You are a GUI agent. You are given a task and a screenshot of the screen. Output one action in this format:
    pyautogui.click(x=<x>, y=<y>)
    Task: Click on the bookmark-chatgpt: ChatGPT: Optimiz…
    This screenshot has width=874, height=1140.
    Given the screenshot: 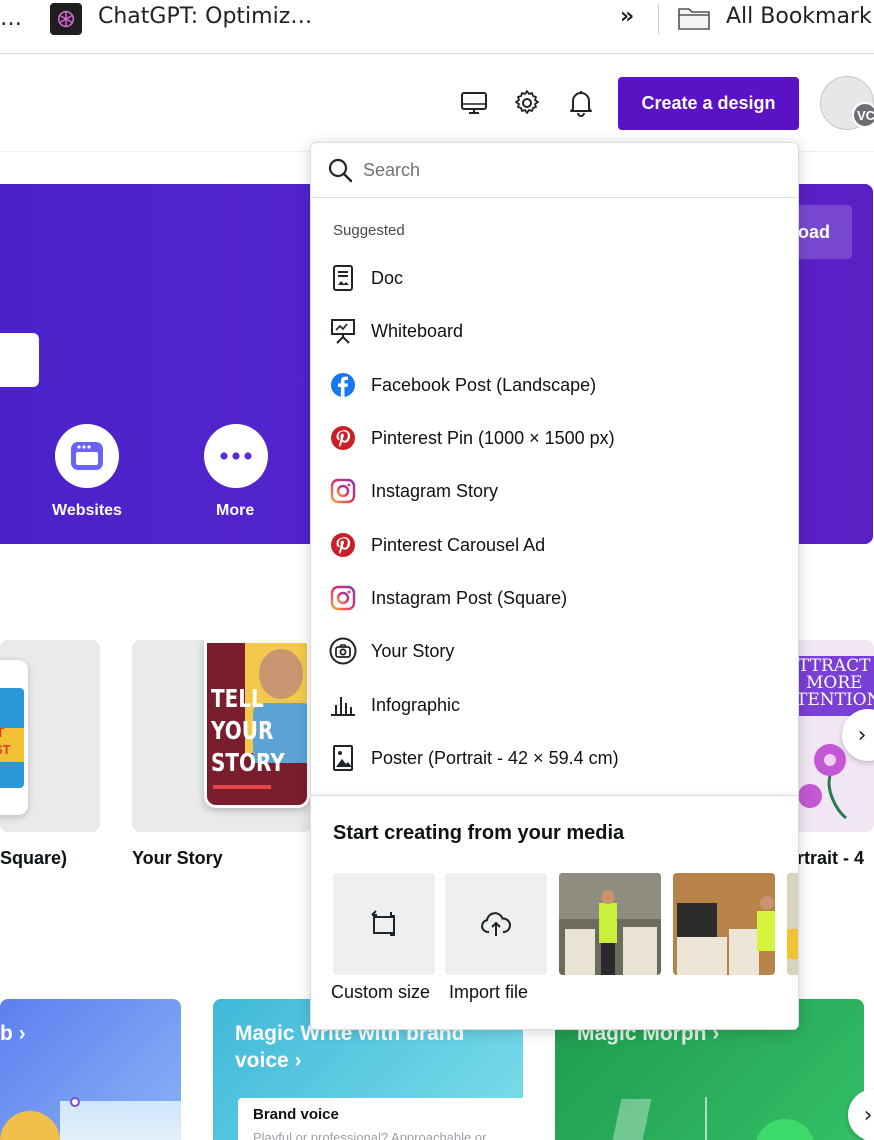 What is the action you would take?
    pyautogui.click(x=205, y=16)
    